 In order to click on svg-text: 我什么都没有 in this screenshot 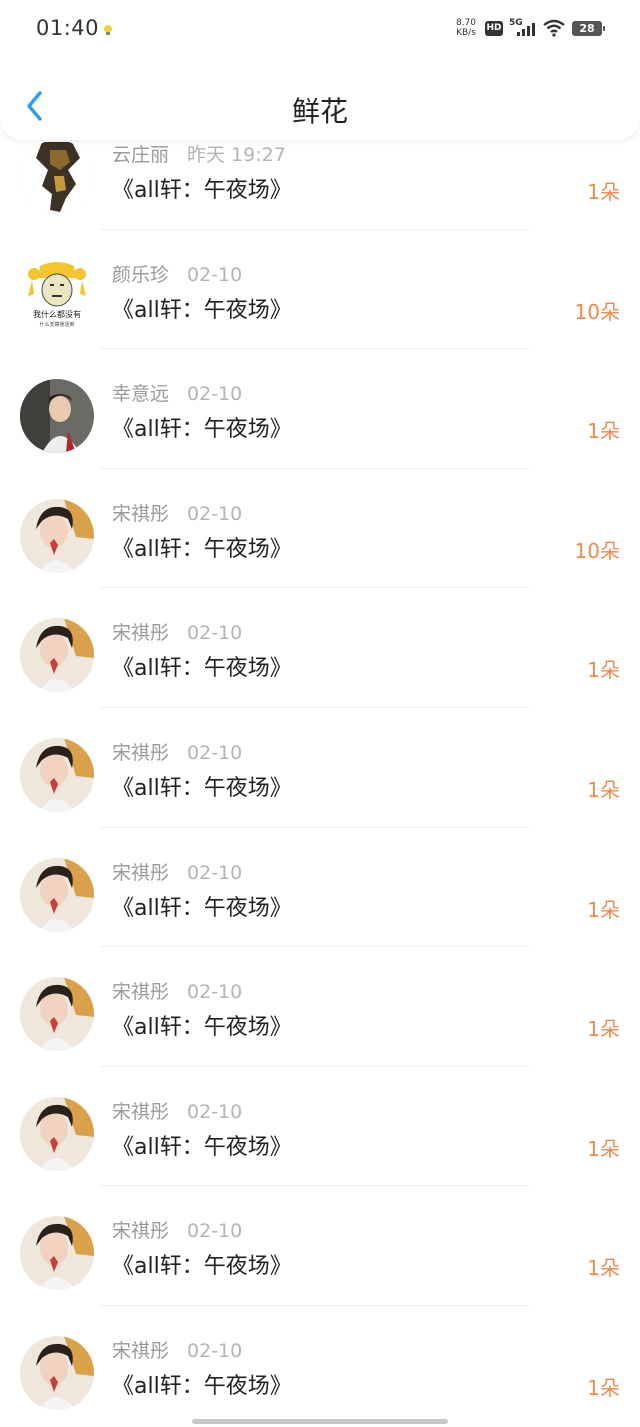, I will do `click(57, 314)`.